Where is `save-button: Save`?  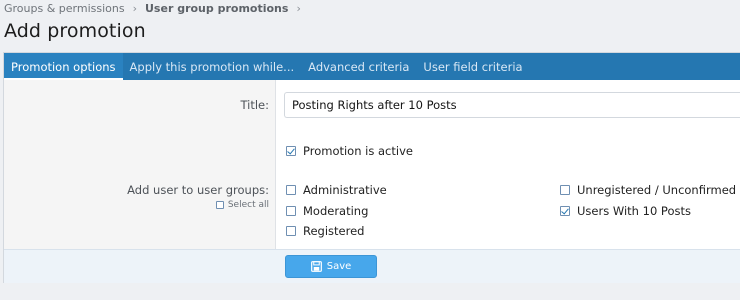 save-button: Save is located at coordinates (331, 266).